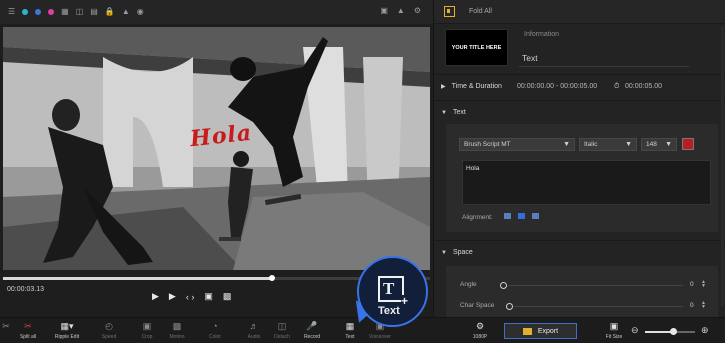  I want to click on time-duration-section-header: ▶ Time & Duration, so click(471, 86).